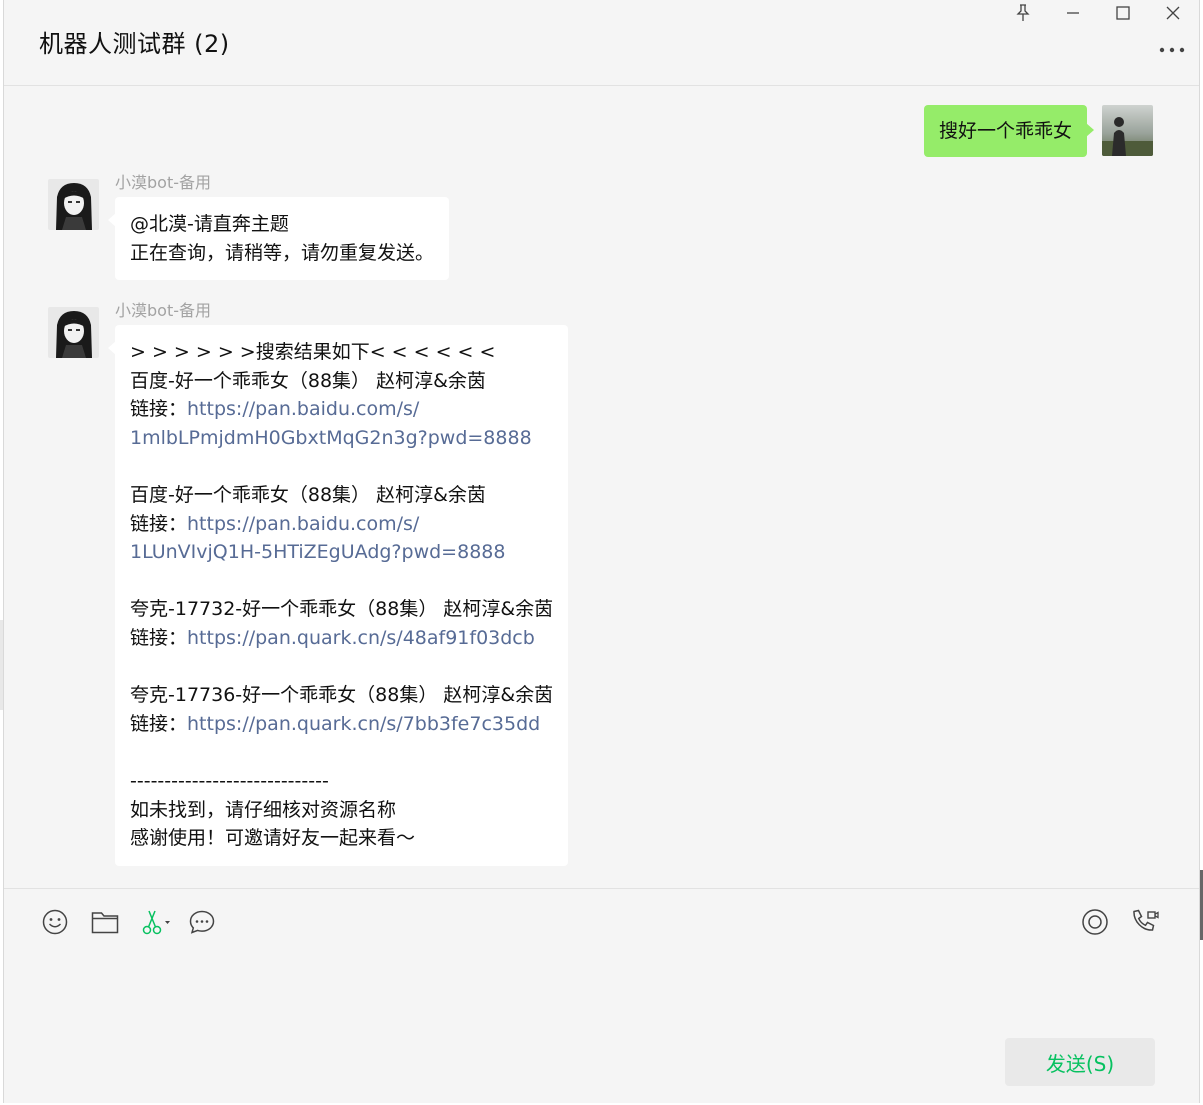  I want to click on scissors-icon, so click(156, 922).